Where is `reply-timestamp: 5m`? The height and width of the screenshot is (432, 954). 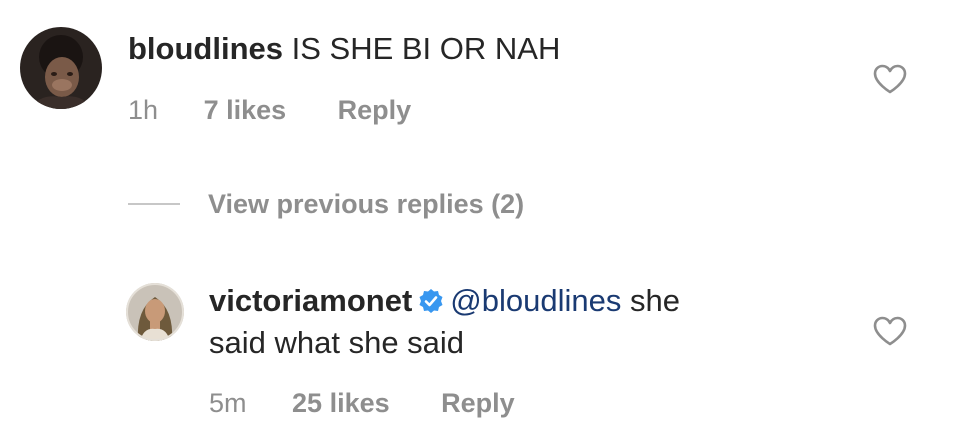 reply-timestamp: 5m is located at coordinates (228, 403).